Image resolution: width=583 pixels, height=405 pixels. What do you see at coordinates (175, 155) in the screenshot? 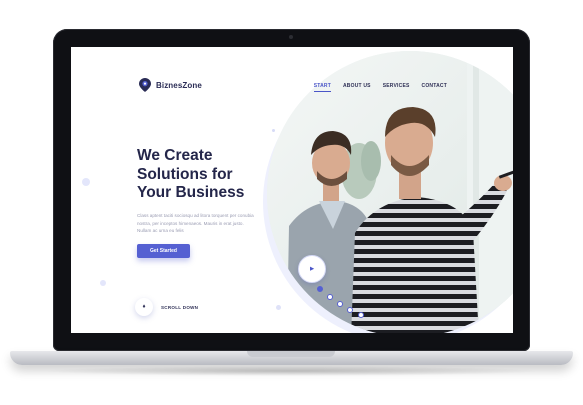
I see `hero-title-line: We Create` at bounding box center [175, 155].